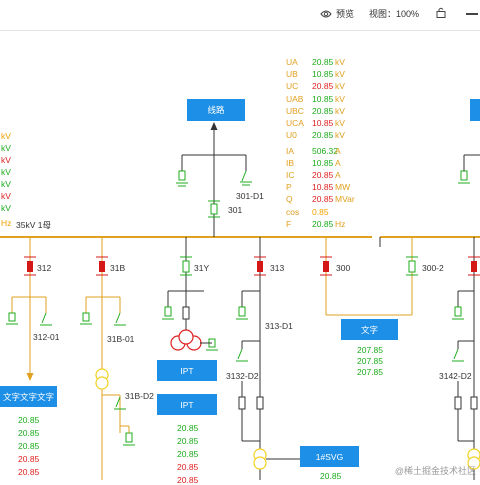 The height and width of the screenshot is (485, 480). I want to click on meter-name-ic: IC, so click(290, 175).